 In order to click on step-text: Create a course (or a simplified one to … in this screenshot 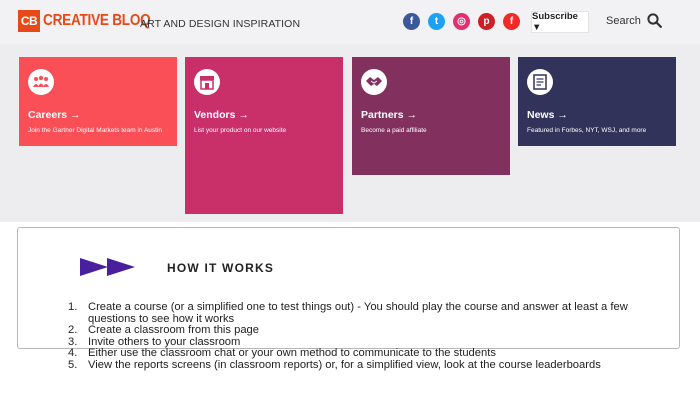, I will do `click(358, 313)`.